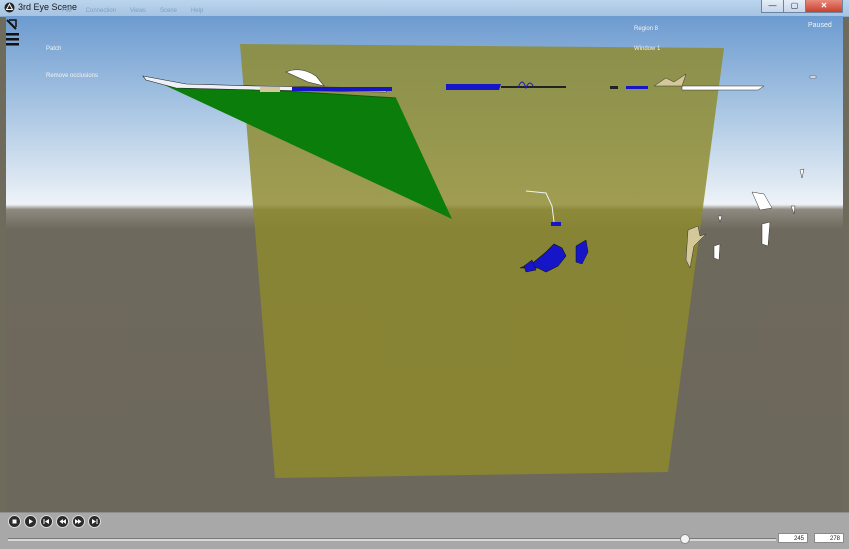  Describe the element at coordinates (646, 29) in the screenshot. I see `hud-region-label: Region 8` at that location.